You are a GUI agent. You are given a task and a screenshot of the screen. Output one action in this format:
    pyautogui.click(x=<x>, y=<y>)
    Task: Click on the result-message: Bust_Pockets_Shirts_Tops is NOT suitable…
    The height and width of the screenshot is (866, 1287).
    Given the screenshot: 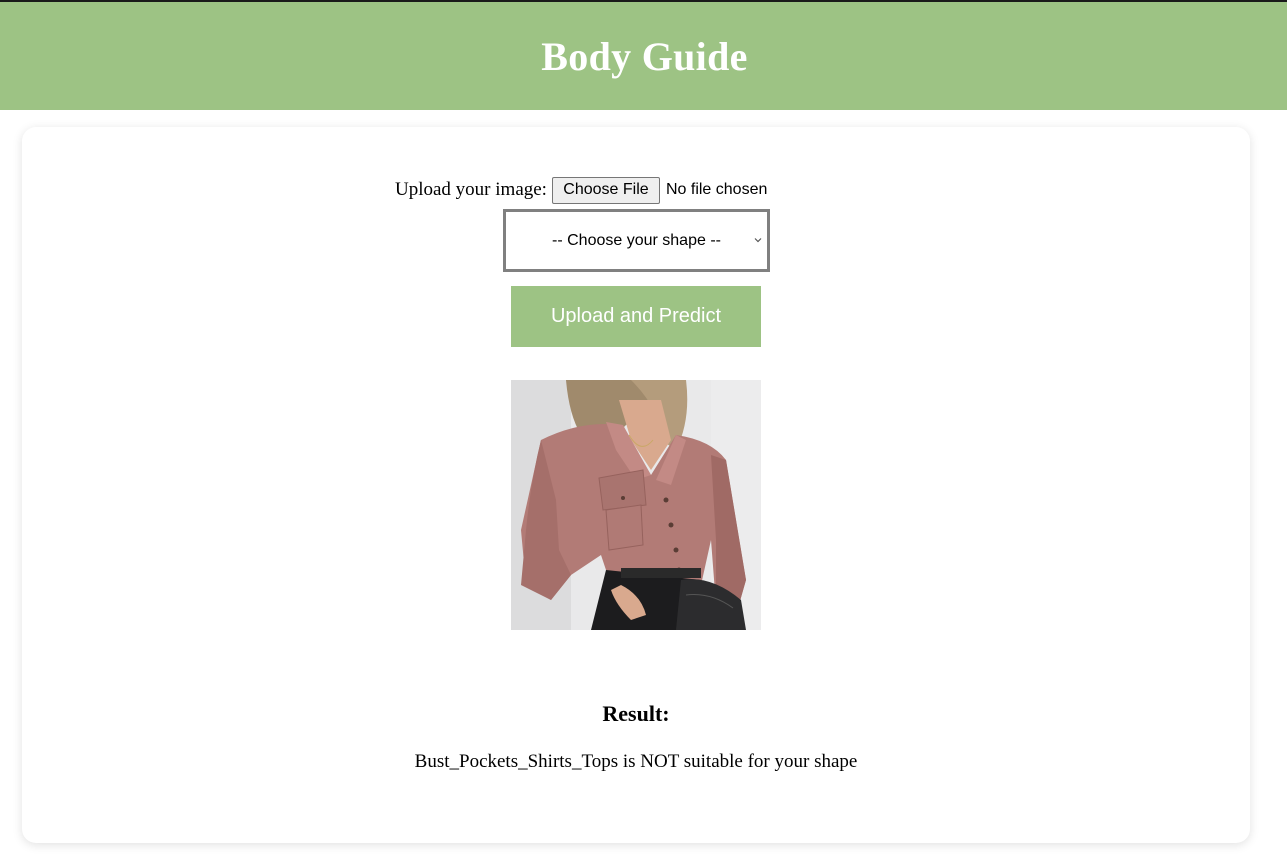 What is the action you would take?
    pyautogui.click(x=636, y=761)
    